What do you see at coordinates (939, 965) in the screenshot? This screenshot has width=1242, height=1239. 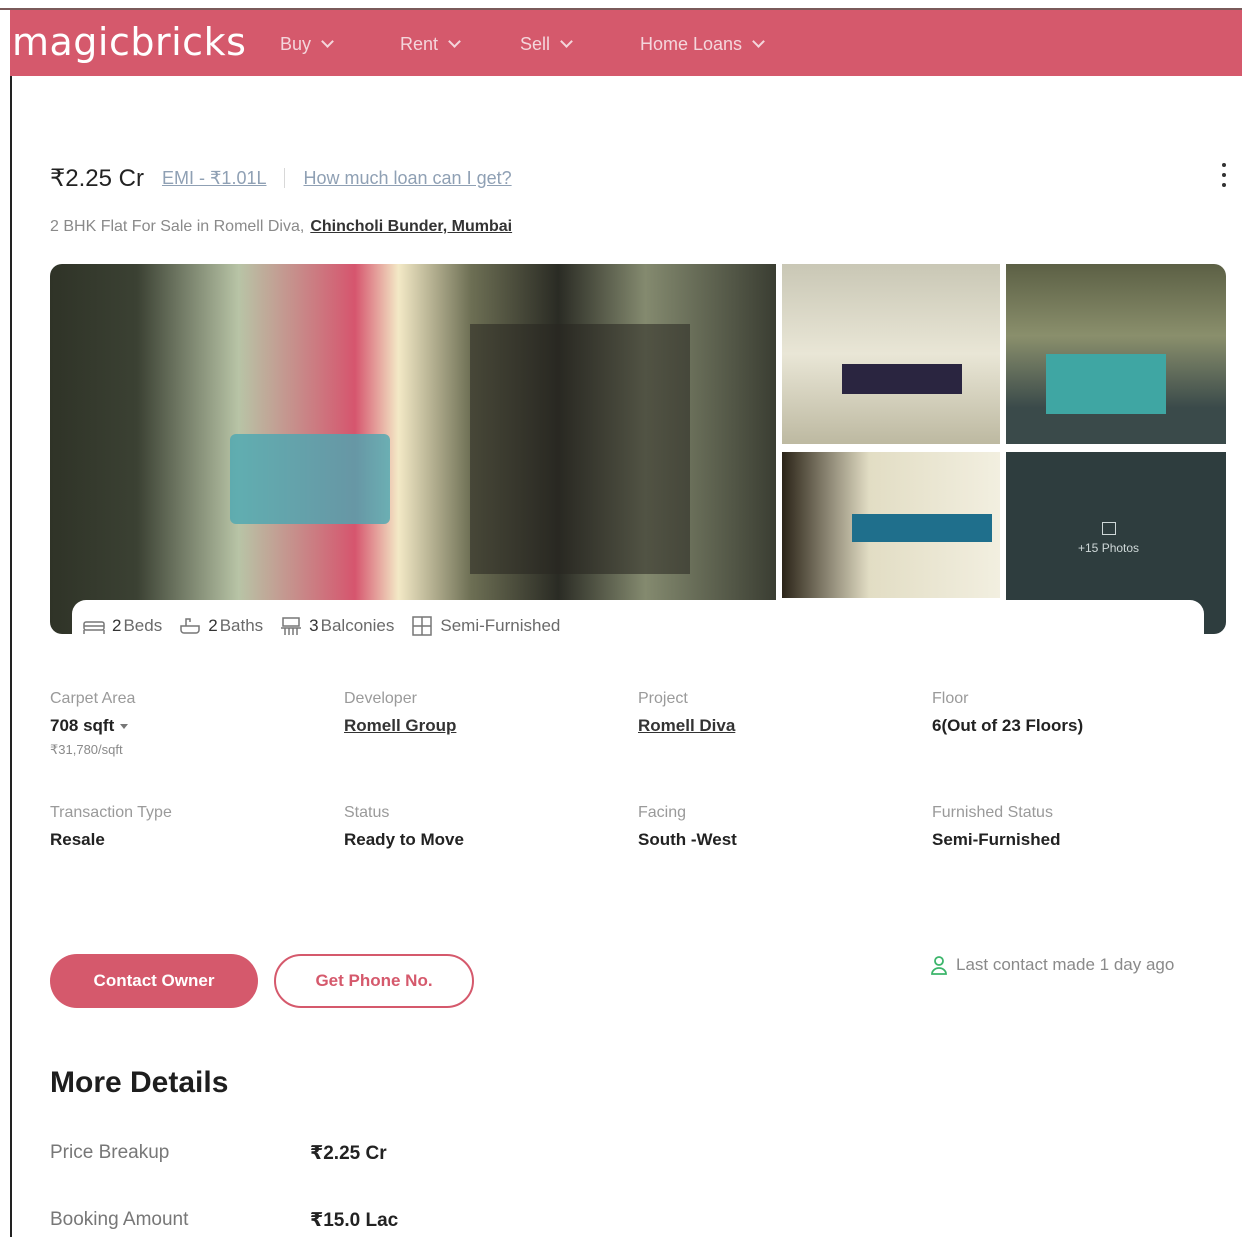 I see `user-icon` at bounding box center [939, 965].